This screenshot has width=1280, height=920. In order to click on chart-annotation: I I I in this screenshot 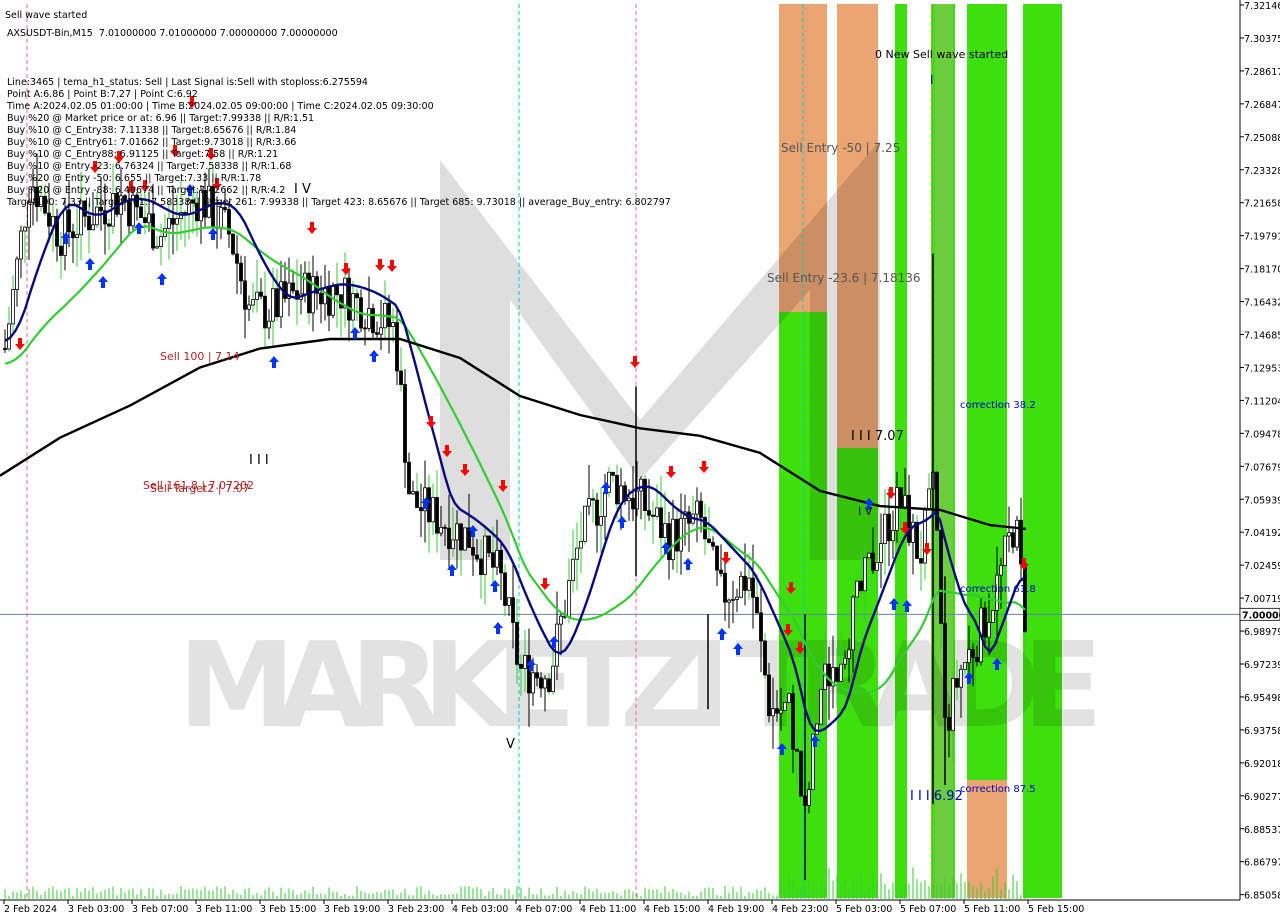, I will do `click(259, 460)`.